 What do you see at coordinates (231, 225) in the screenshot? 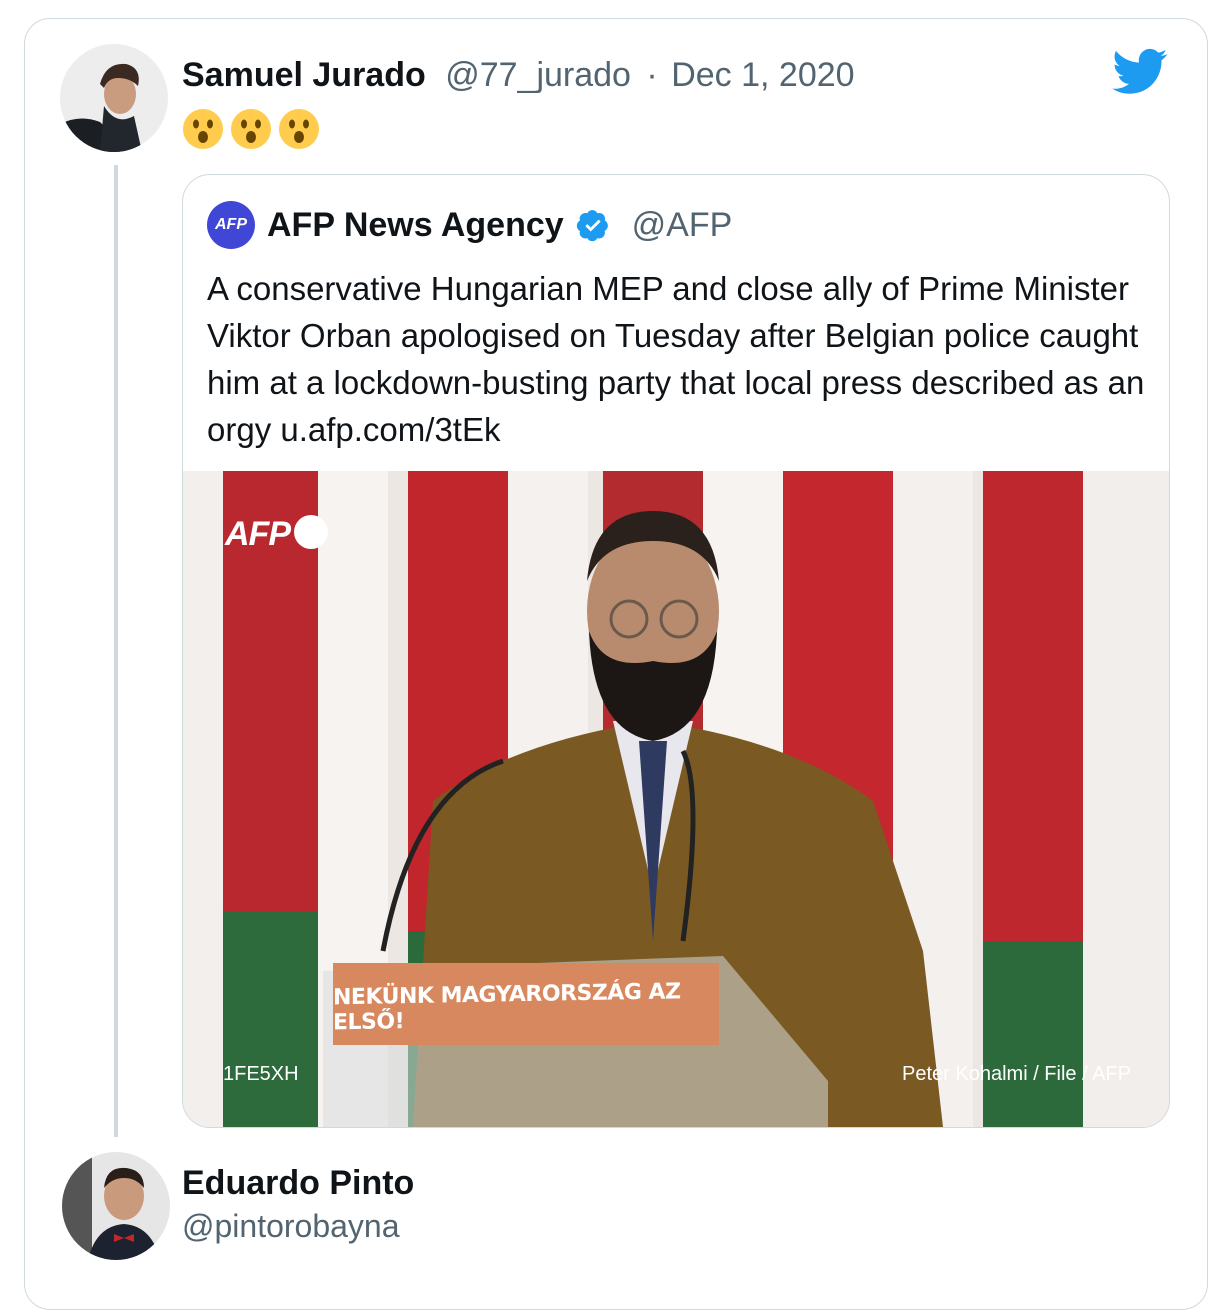
I see `afp-avatar: AFP` at bounding box center [231, 225].